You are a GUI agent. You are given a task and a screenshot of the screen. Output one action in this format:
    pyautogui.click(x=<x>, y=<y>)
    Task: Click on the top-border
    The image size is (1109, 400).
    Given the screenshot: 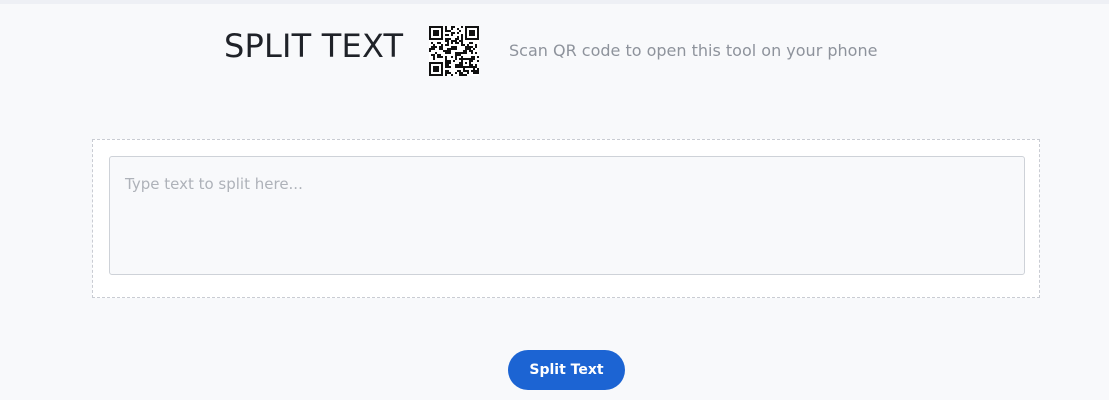 What is the action you would take?
    pyautogui.click(x=554, y=2)
    